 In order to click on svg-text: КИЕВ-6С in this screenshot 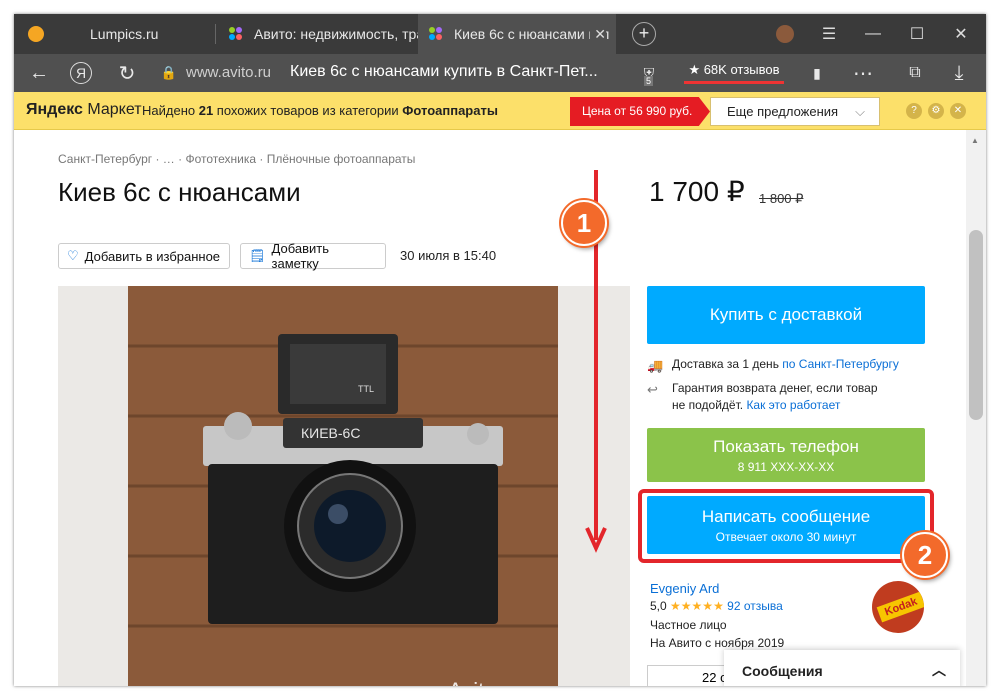, I will do `click(330, 433)`.